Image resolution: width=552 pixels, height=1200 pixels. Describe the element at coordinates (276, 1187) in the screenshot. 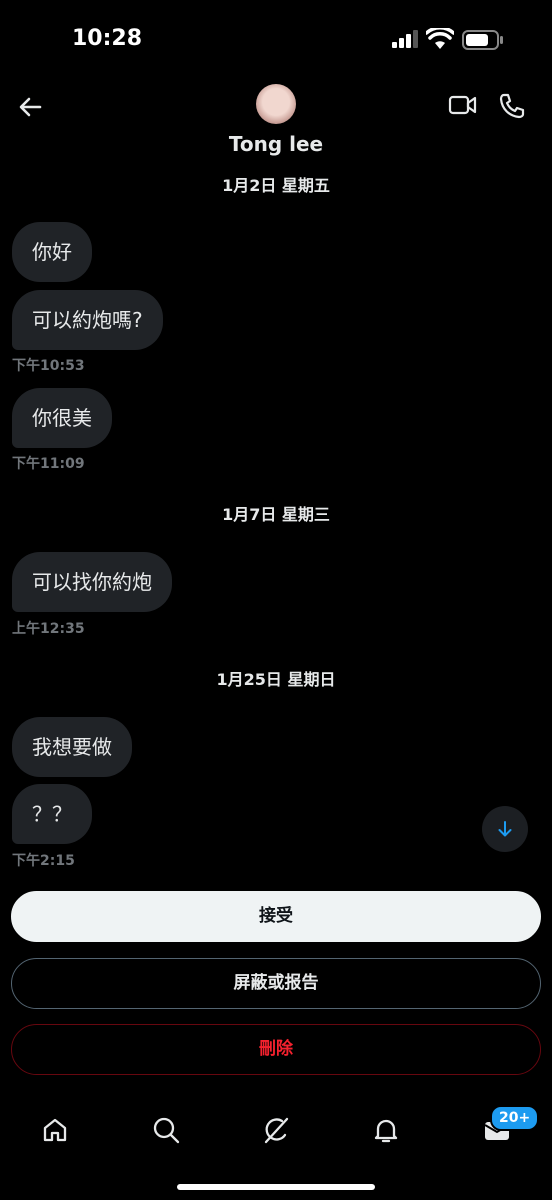

I see `home-indicator` at that location.